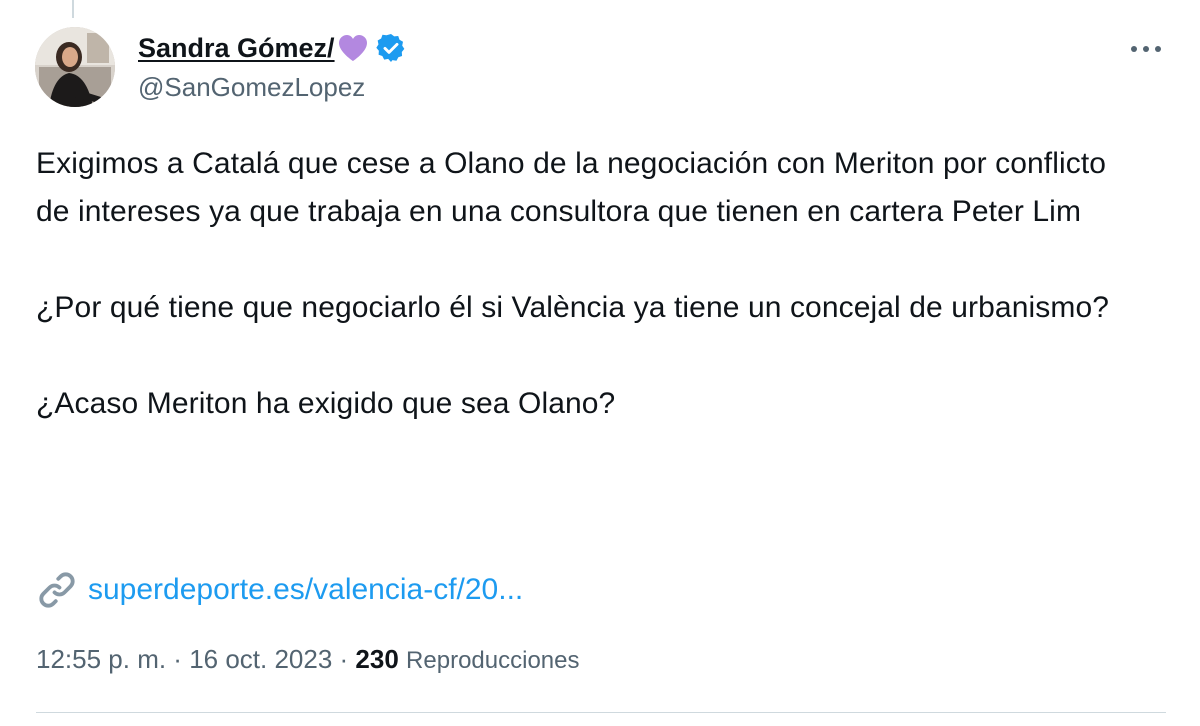 This screenshot has height=726, width=1200. Describe the element at coordinates (402, 659) in the screenshot. I see `views-space` at that location.